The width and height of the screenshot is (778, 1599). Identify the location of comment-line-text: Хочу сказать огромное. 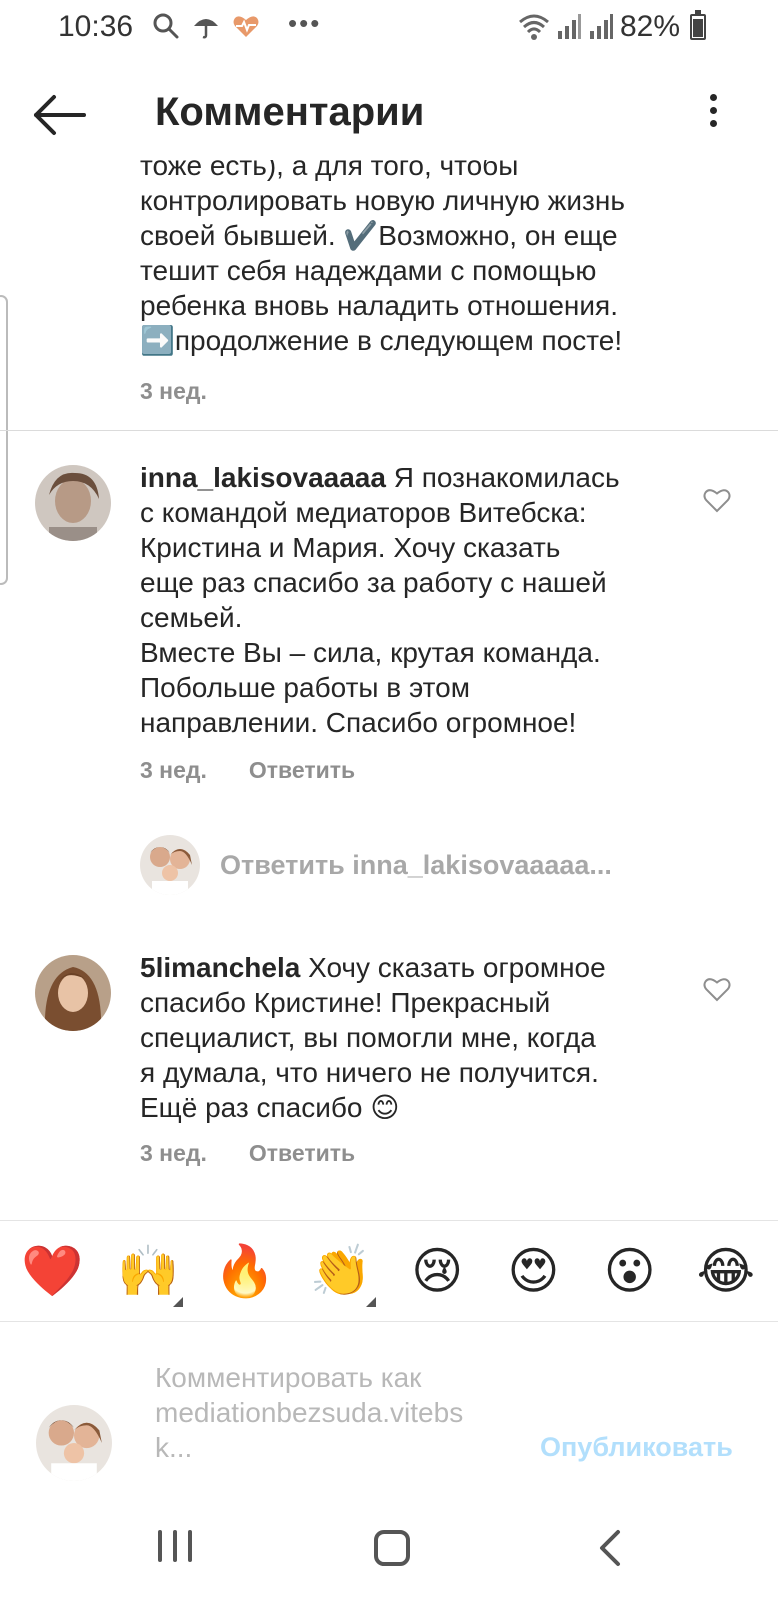
(453, 967).